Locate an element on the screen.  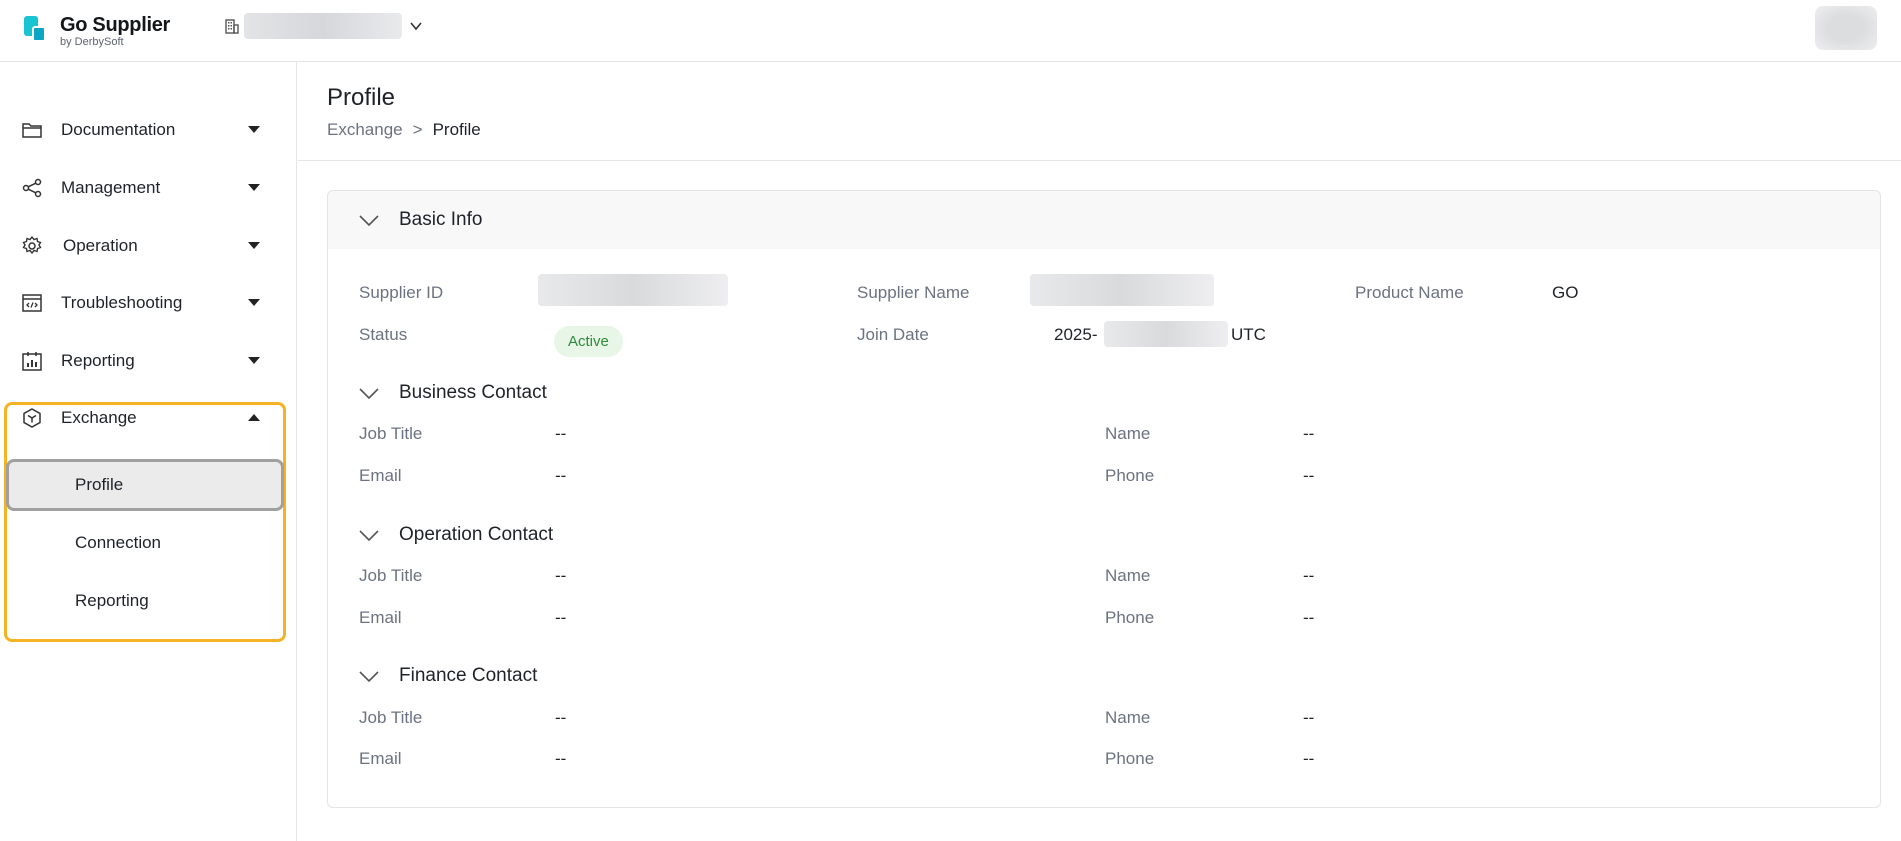
sidebar-item-label: Exchange is located at coordinates (99, 417).